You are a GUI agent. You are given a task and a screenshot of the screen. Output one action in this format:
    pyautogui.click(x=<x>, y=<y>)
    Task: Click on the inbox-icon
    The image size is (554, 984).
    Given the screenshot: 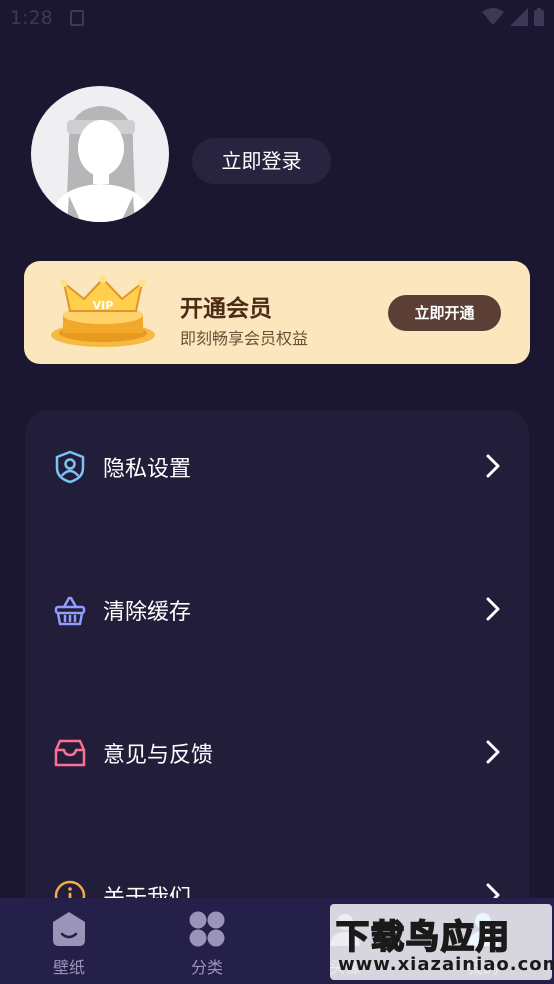 What is the action you would take?
    pyautogui.click(x=70, y=753)
    